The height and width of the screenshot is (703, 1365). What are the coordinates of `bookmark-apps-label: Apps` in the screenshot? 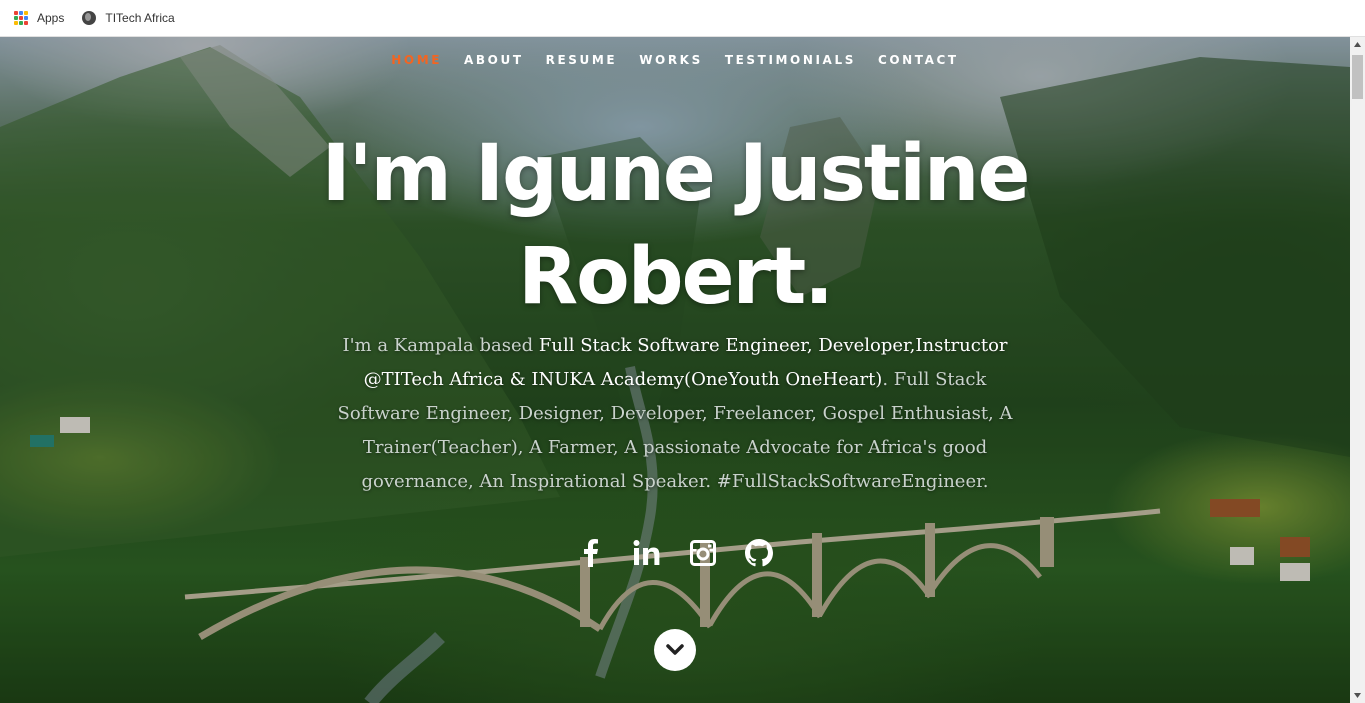 It's located at (51, 18).